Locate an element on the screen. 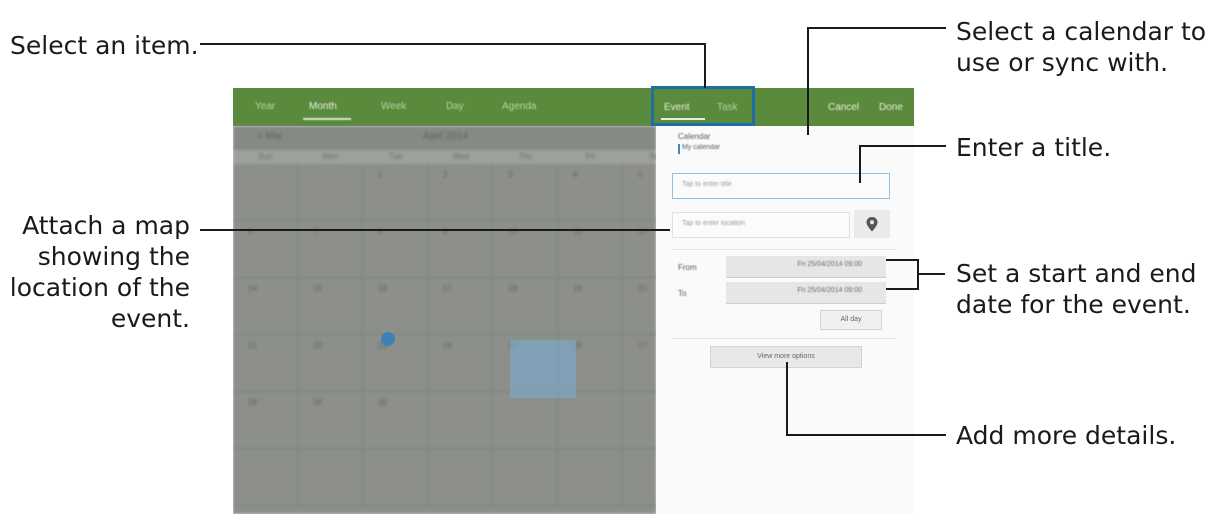 The width and height of the screenshot is (1208, 514). calendar-day-cell: 22 is located at coordinates (330, 363).